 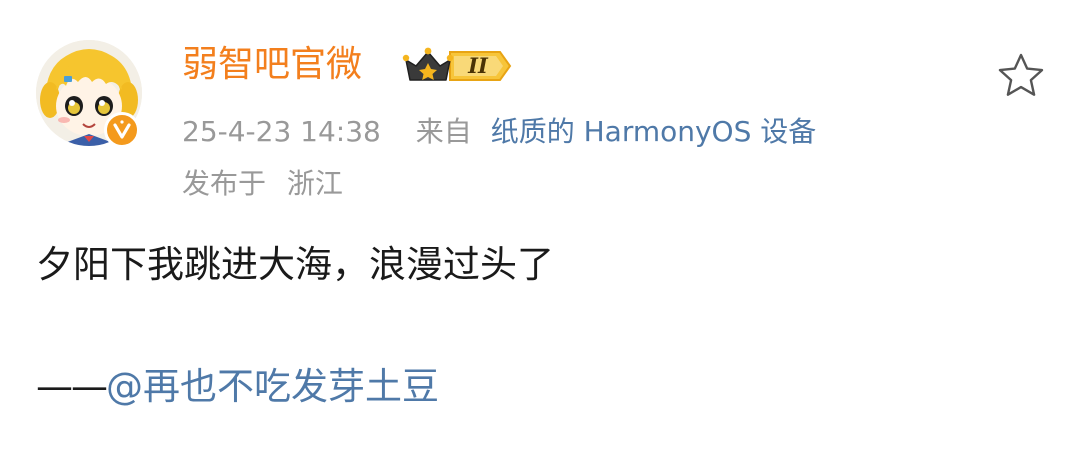 I want to click on source-prefix: 来自, so click(x=443, y=131).